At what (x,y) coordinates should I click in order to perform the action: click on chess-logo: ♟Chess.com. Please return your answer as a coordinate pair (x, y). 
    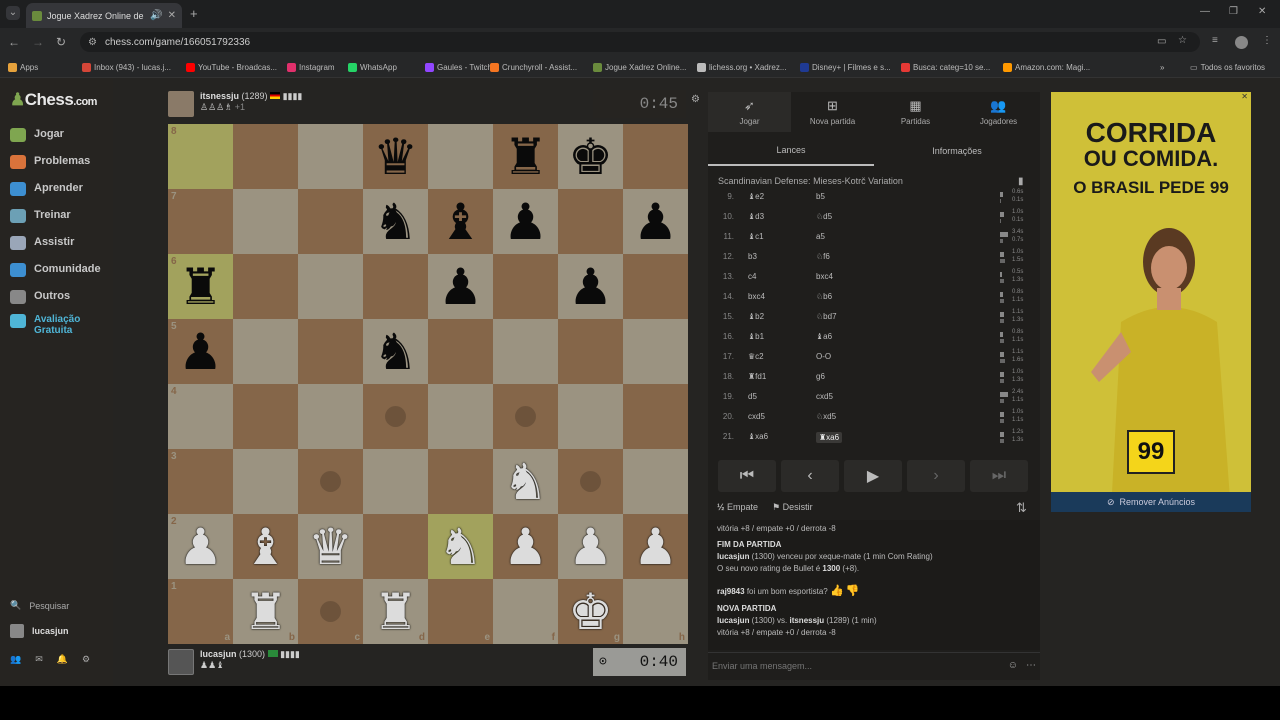
    Looking at the image, I should click on (53, 100).